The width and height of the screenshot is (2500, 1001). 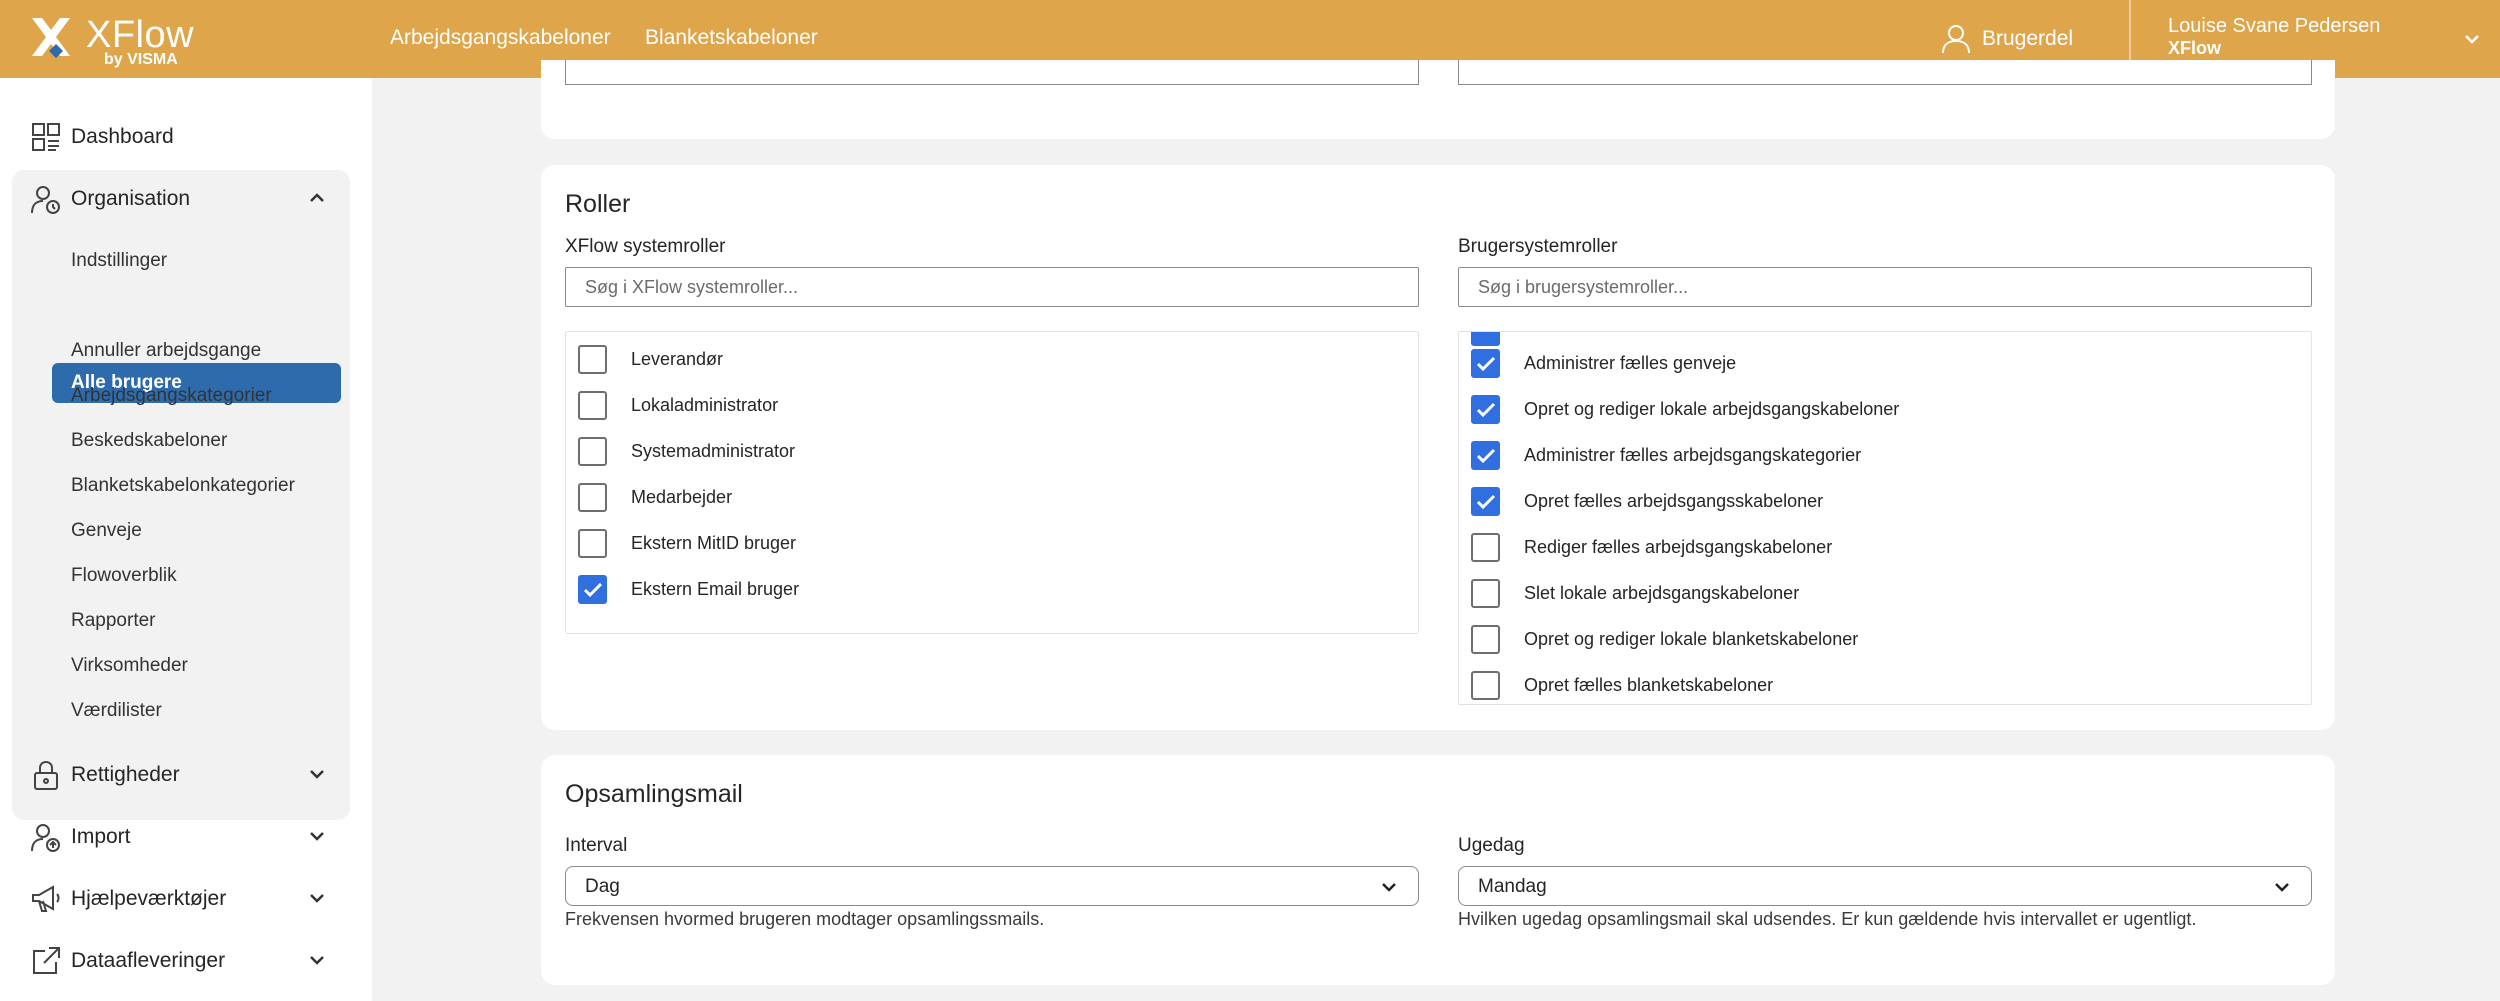 What do you see at coordinates (1491, 845) in the screenshot?
I see `weekday-label: Ugedag` at bounding box center [1491, 845].